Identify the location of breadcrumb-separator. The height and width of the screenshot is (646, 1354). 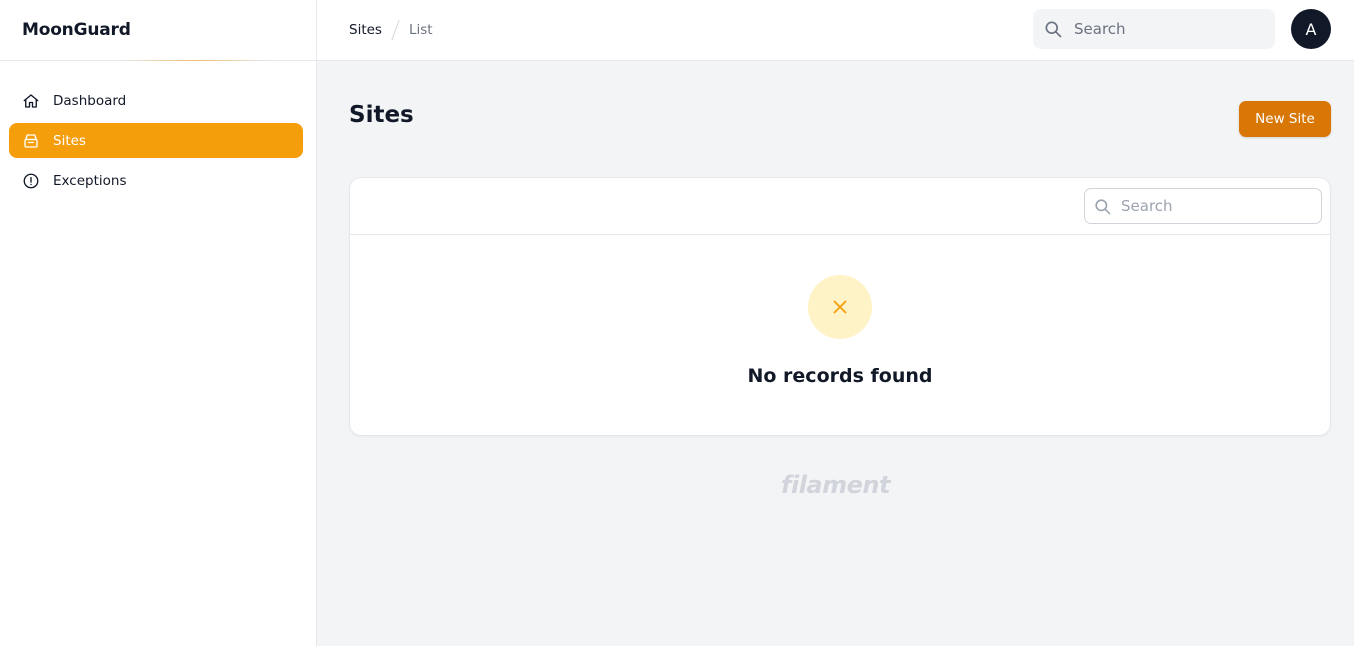
(395, 30).